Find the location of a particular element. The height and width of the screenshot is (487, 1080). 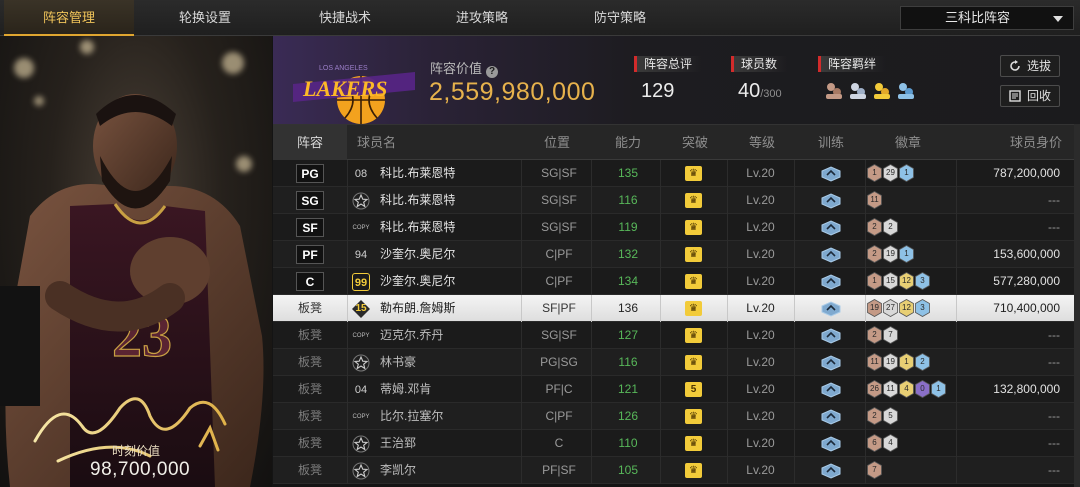

player-ability: 136 is located at coordinates (628, 308).